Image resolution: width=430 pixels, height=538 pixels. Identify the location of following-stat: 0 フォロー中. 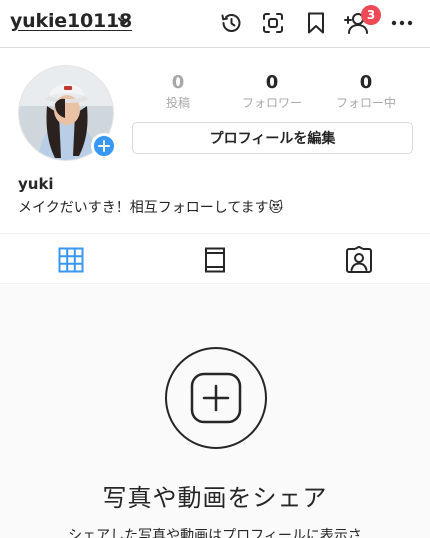
(366, 92).